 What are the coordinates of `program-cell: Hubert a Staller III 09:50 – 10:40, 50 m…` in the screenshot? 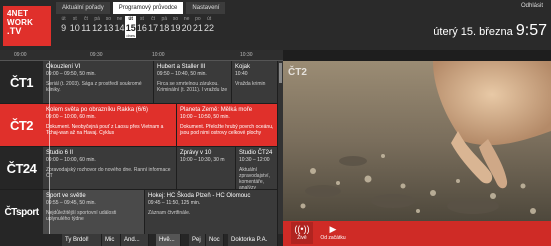 It's located at (193, 82).